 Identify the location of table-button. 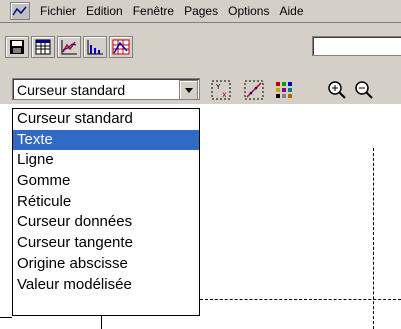
(43, 47).